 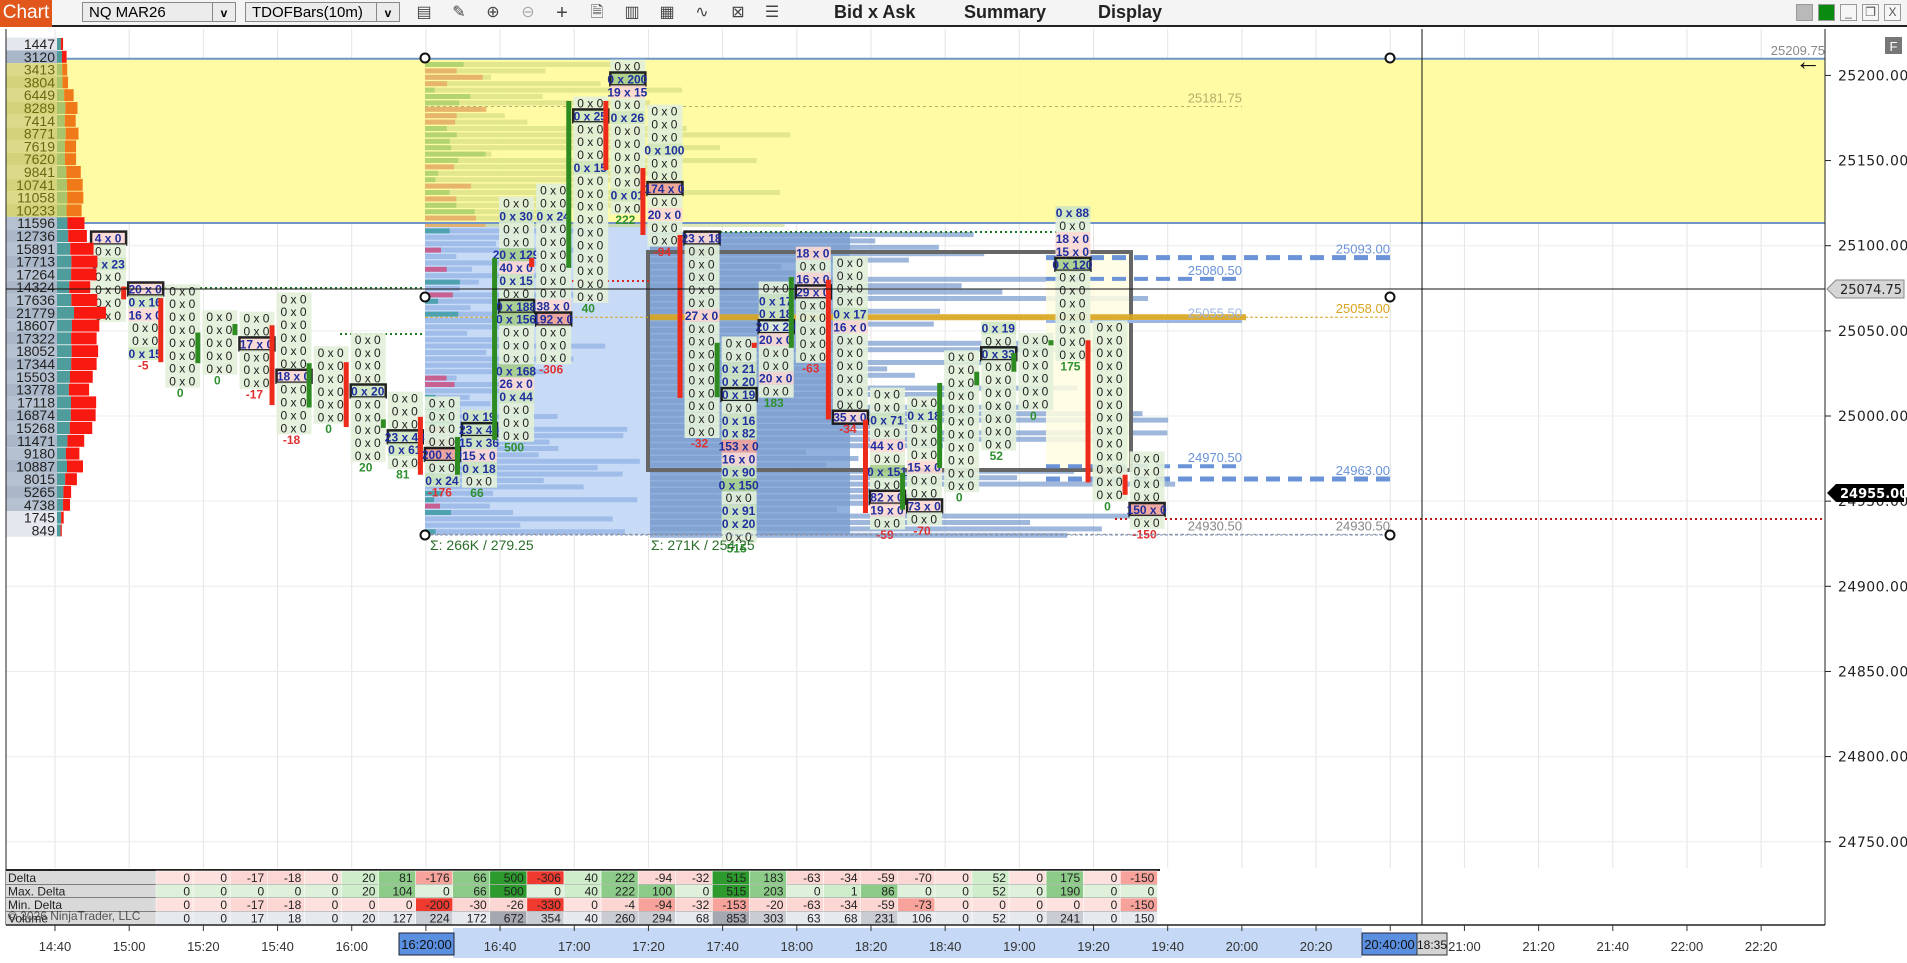 I want to click on footprint-cell-text: 0 x 61, so click(x=405, y=450).